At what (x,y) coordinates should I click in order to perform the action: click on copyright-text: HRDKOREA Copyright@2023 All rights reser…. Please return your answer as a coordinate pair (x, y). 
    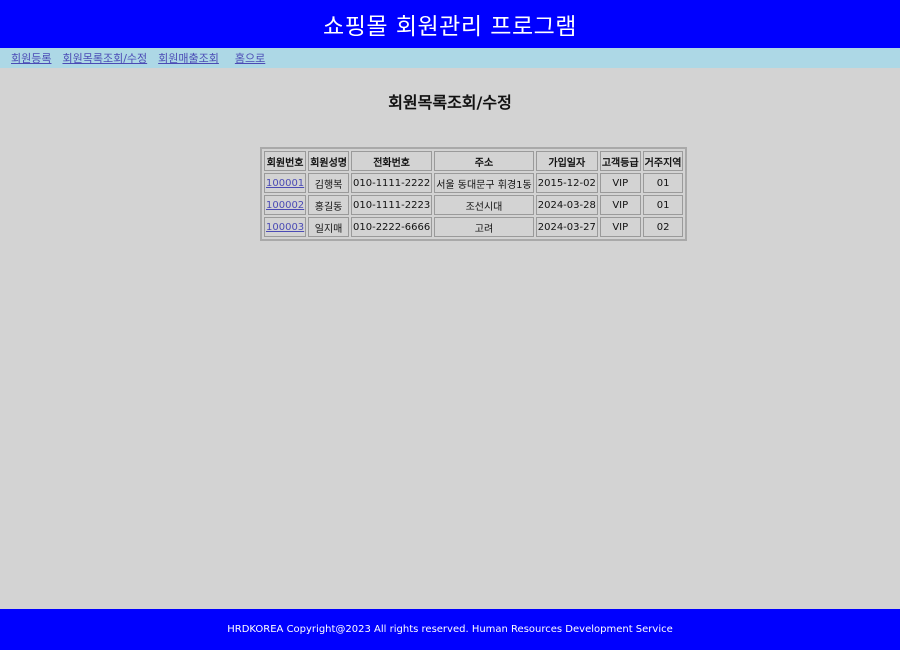
    Looking at the image, I should click on (450, 629).